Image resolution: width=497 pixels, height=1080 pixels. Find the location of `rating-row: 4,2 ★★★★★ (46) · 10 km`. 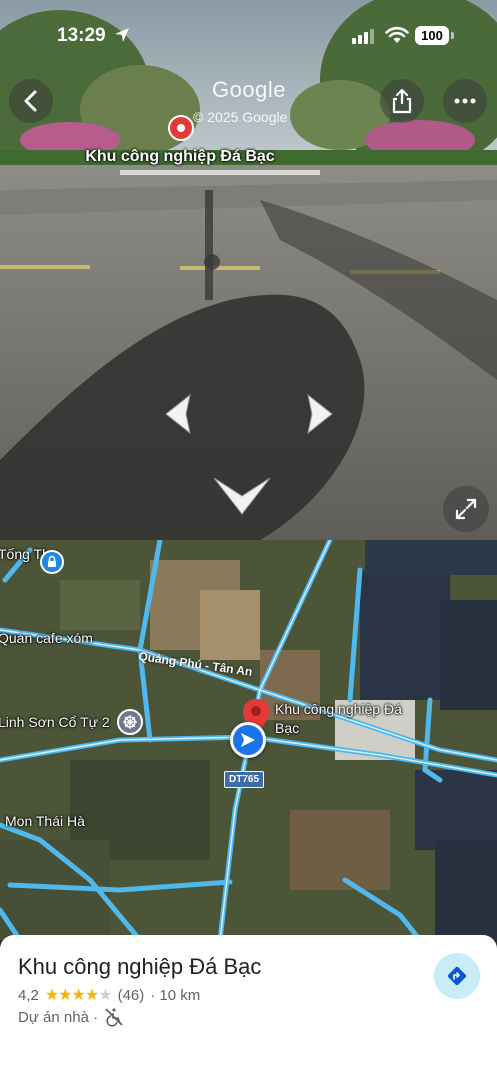

rating-row: 4,2 ★★★★★ (46) · 10 km is located at coordinates (109, 995).